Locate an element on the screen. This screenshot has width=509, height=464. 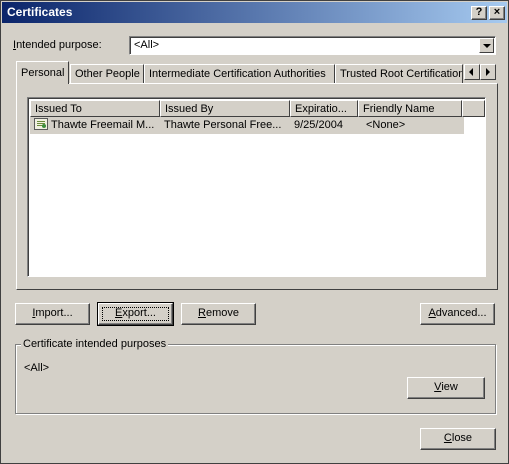
intended-purposes-value: <All> is located at coordinates (37, 368).